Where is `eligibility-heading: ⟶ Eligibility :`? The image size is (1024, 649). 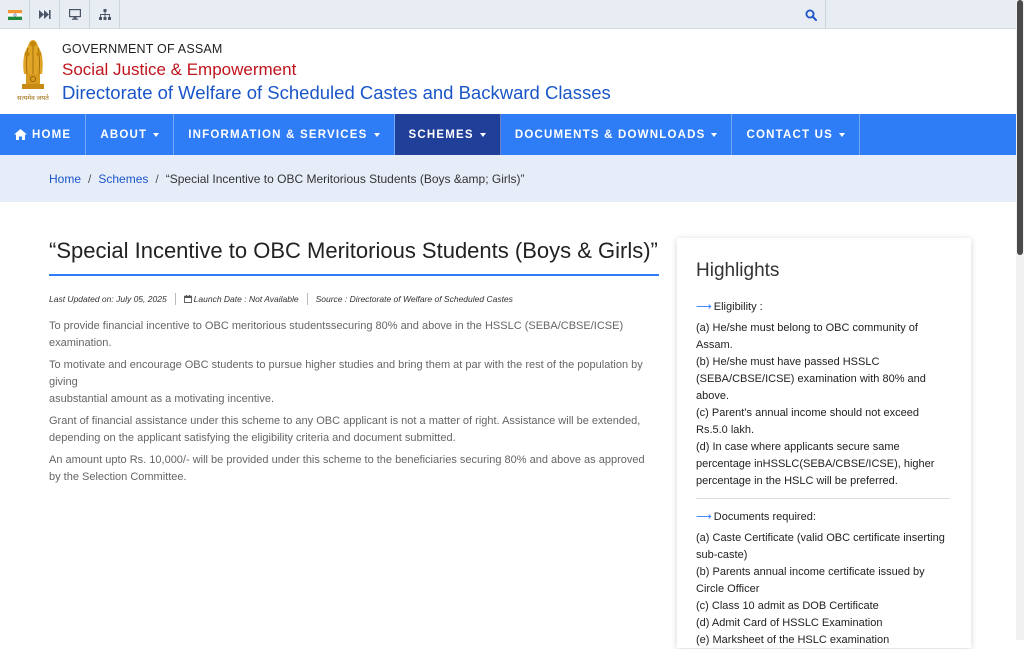 eligibility-heading: ⟶ Eligibility : is located at coordinates (823, 307).